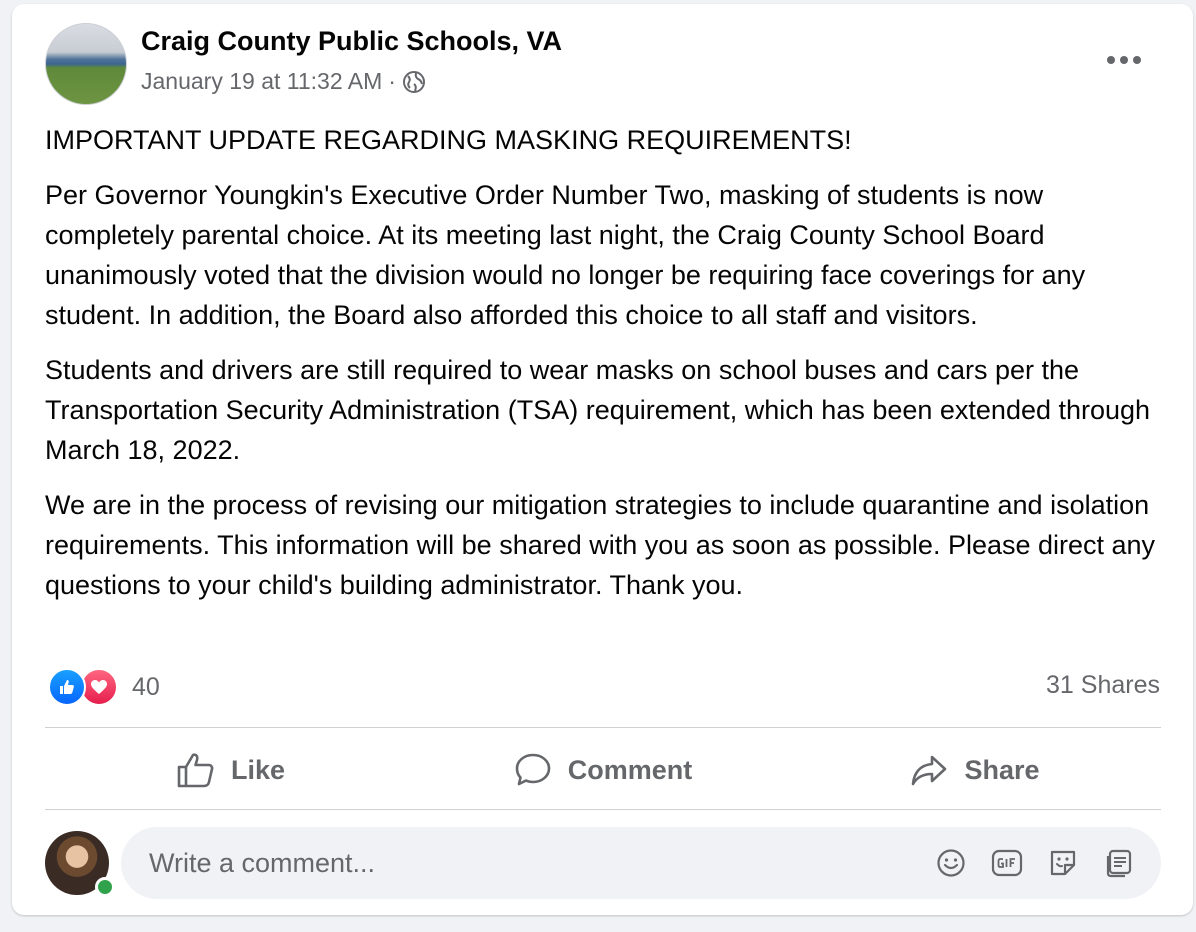  I want to click on comment-input, so click(535, 863).